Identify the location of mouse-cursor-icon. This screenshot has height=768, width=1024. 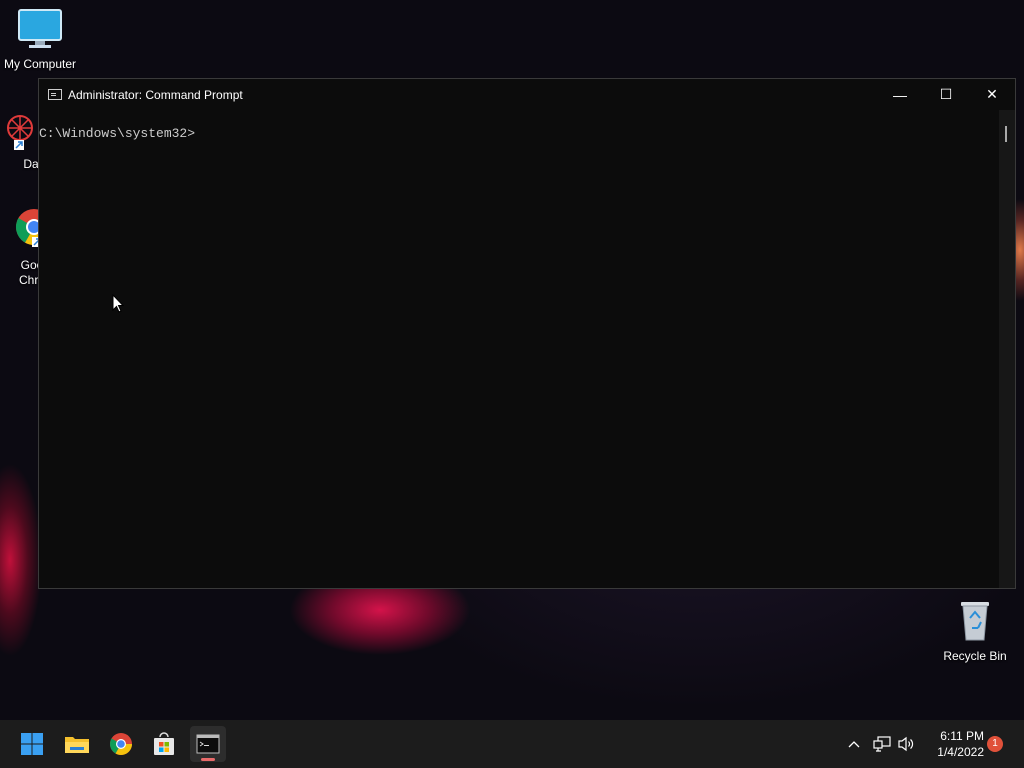
(118, 303).